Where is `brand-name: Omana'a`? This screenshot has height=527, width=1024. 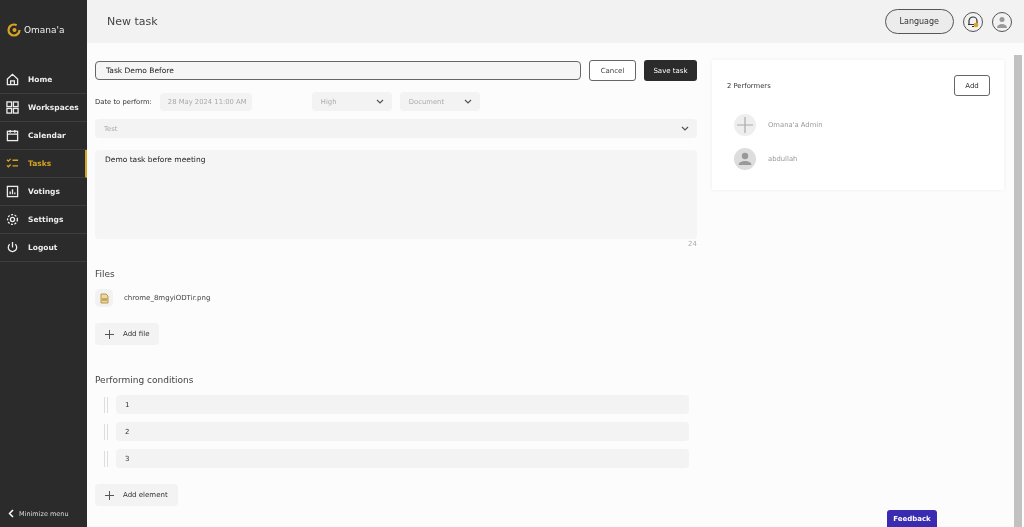 brand-name: Omana'a is located at coordinates (44, 29).